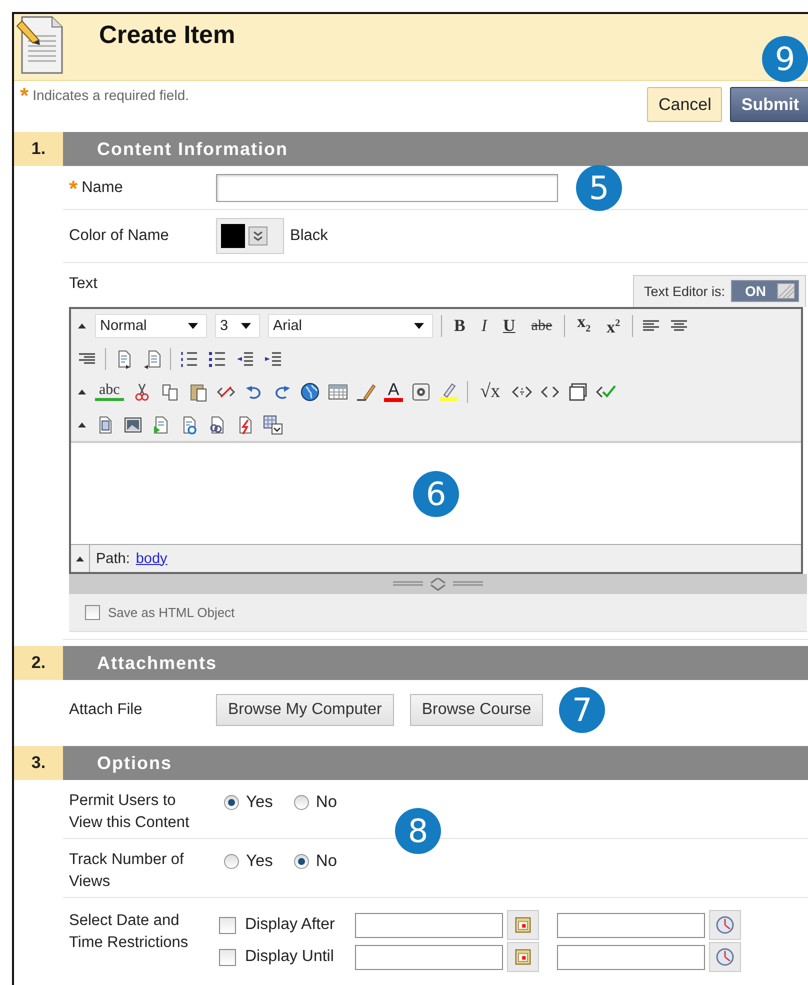 This screenshot has width=808, height=985. I want to click on name-input-field, so click(387, 188).